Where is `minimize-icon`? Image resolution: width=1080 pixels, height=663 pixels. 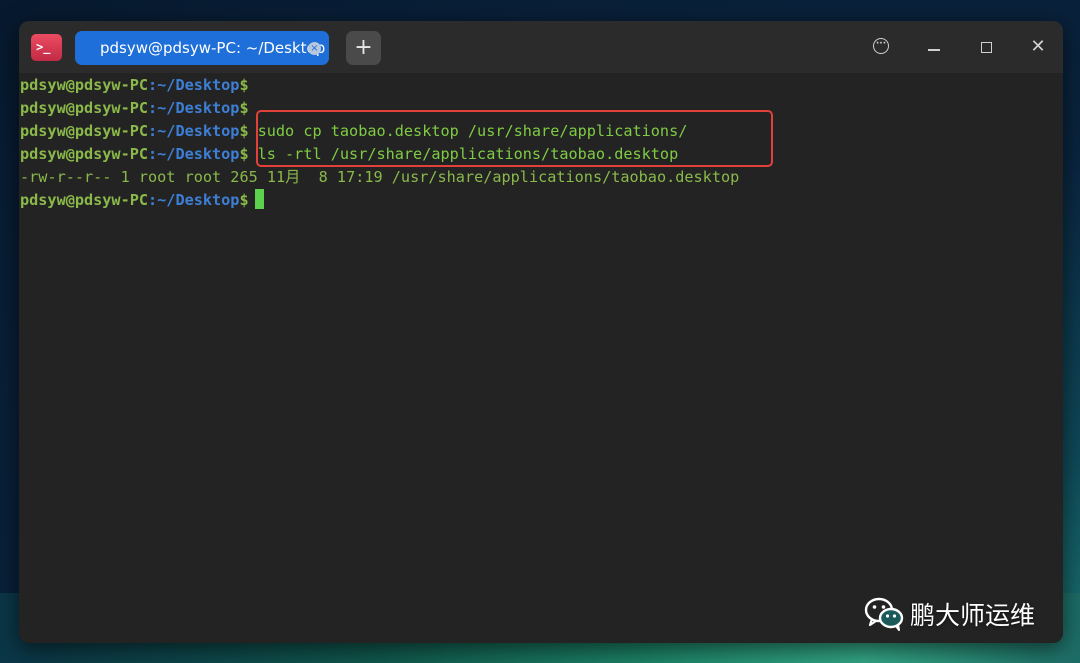 minimize-icon is located at coordinates (934, 47).